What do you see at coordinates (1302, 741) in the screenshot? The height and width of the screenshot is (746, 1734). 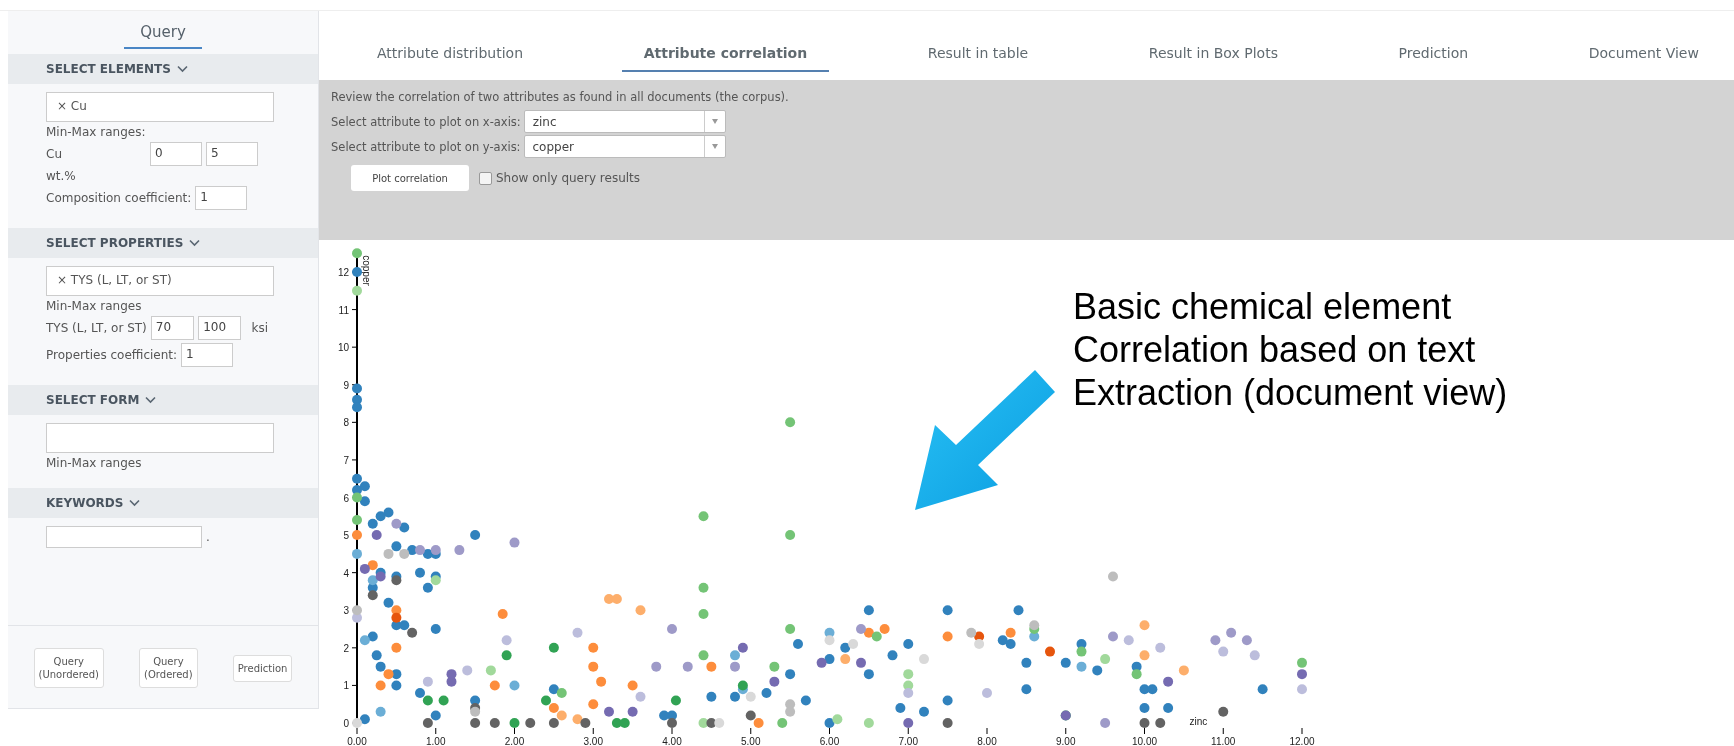 I see `tick-label: 12.00` at bounding box center [1302, 741].